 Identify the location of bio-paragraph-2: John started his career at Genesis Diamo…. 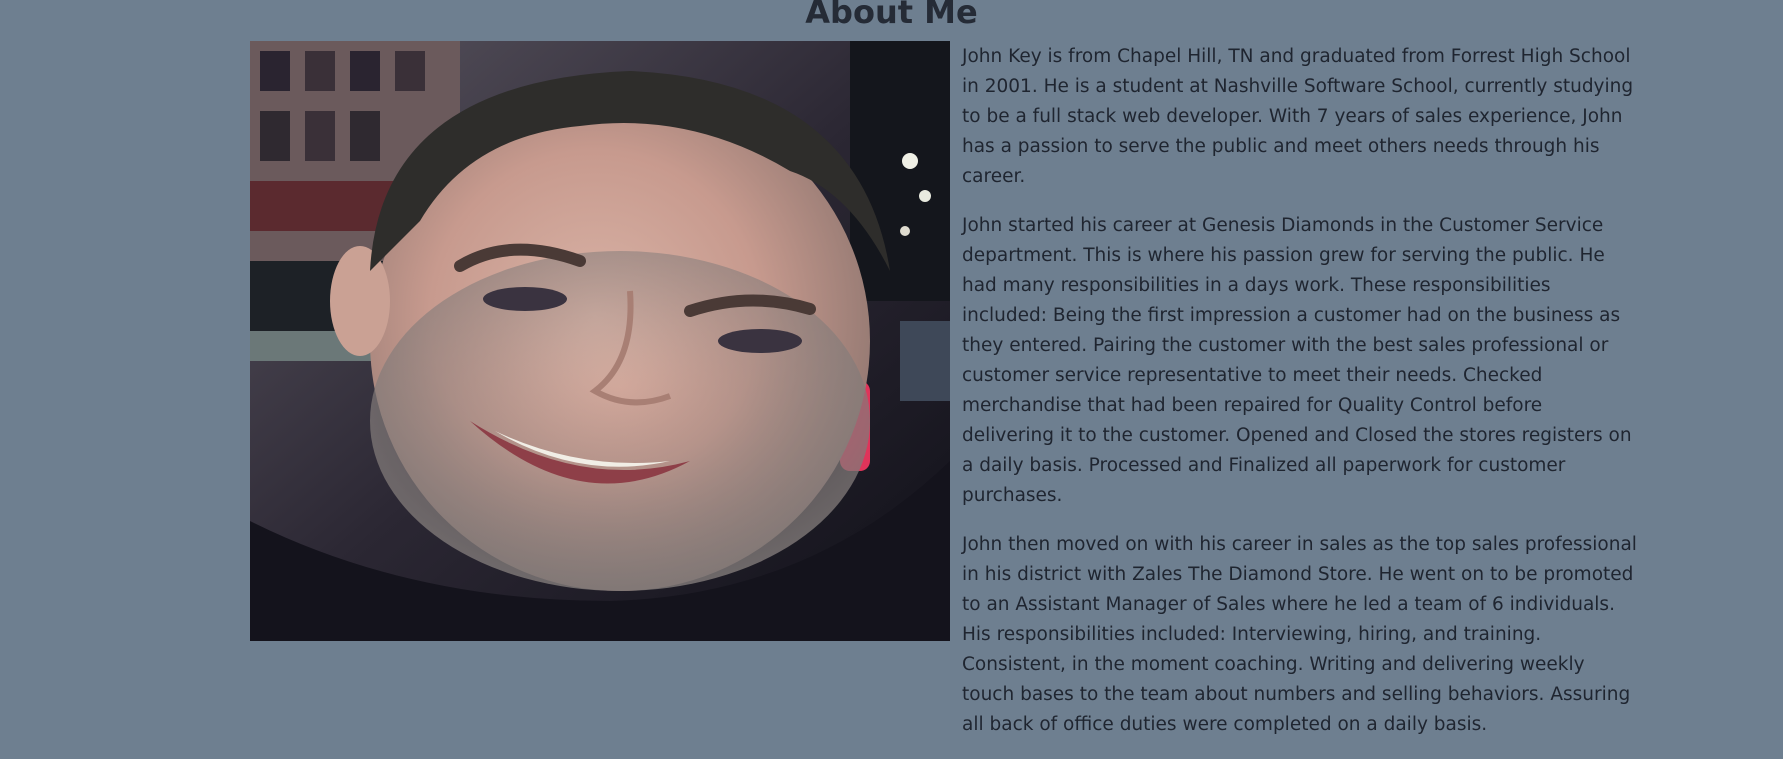
(1297, 360).